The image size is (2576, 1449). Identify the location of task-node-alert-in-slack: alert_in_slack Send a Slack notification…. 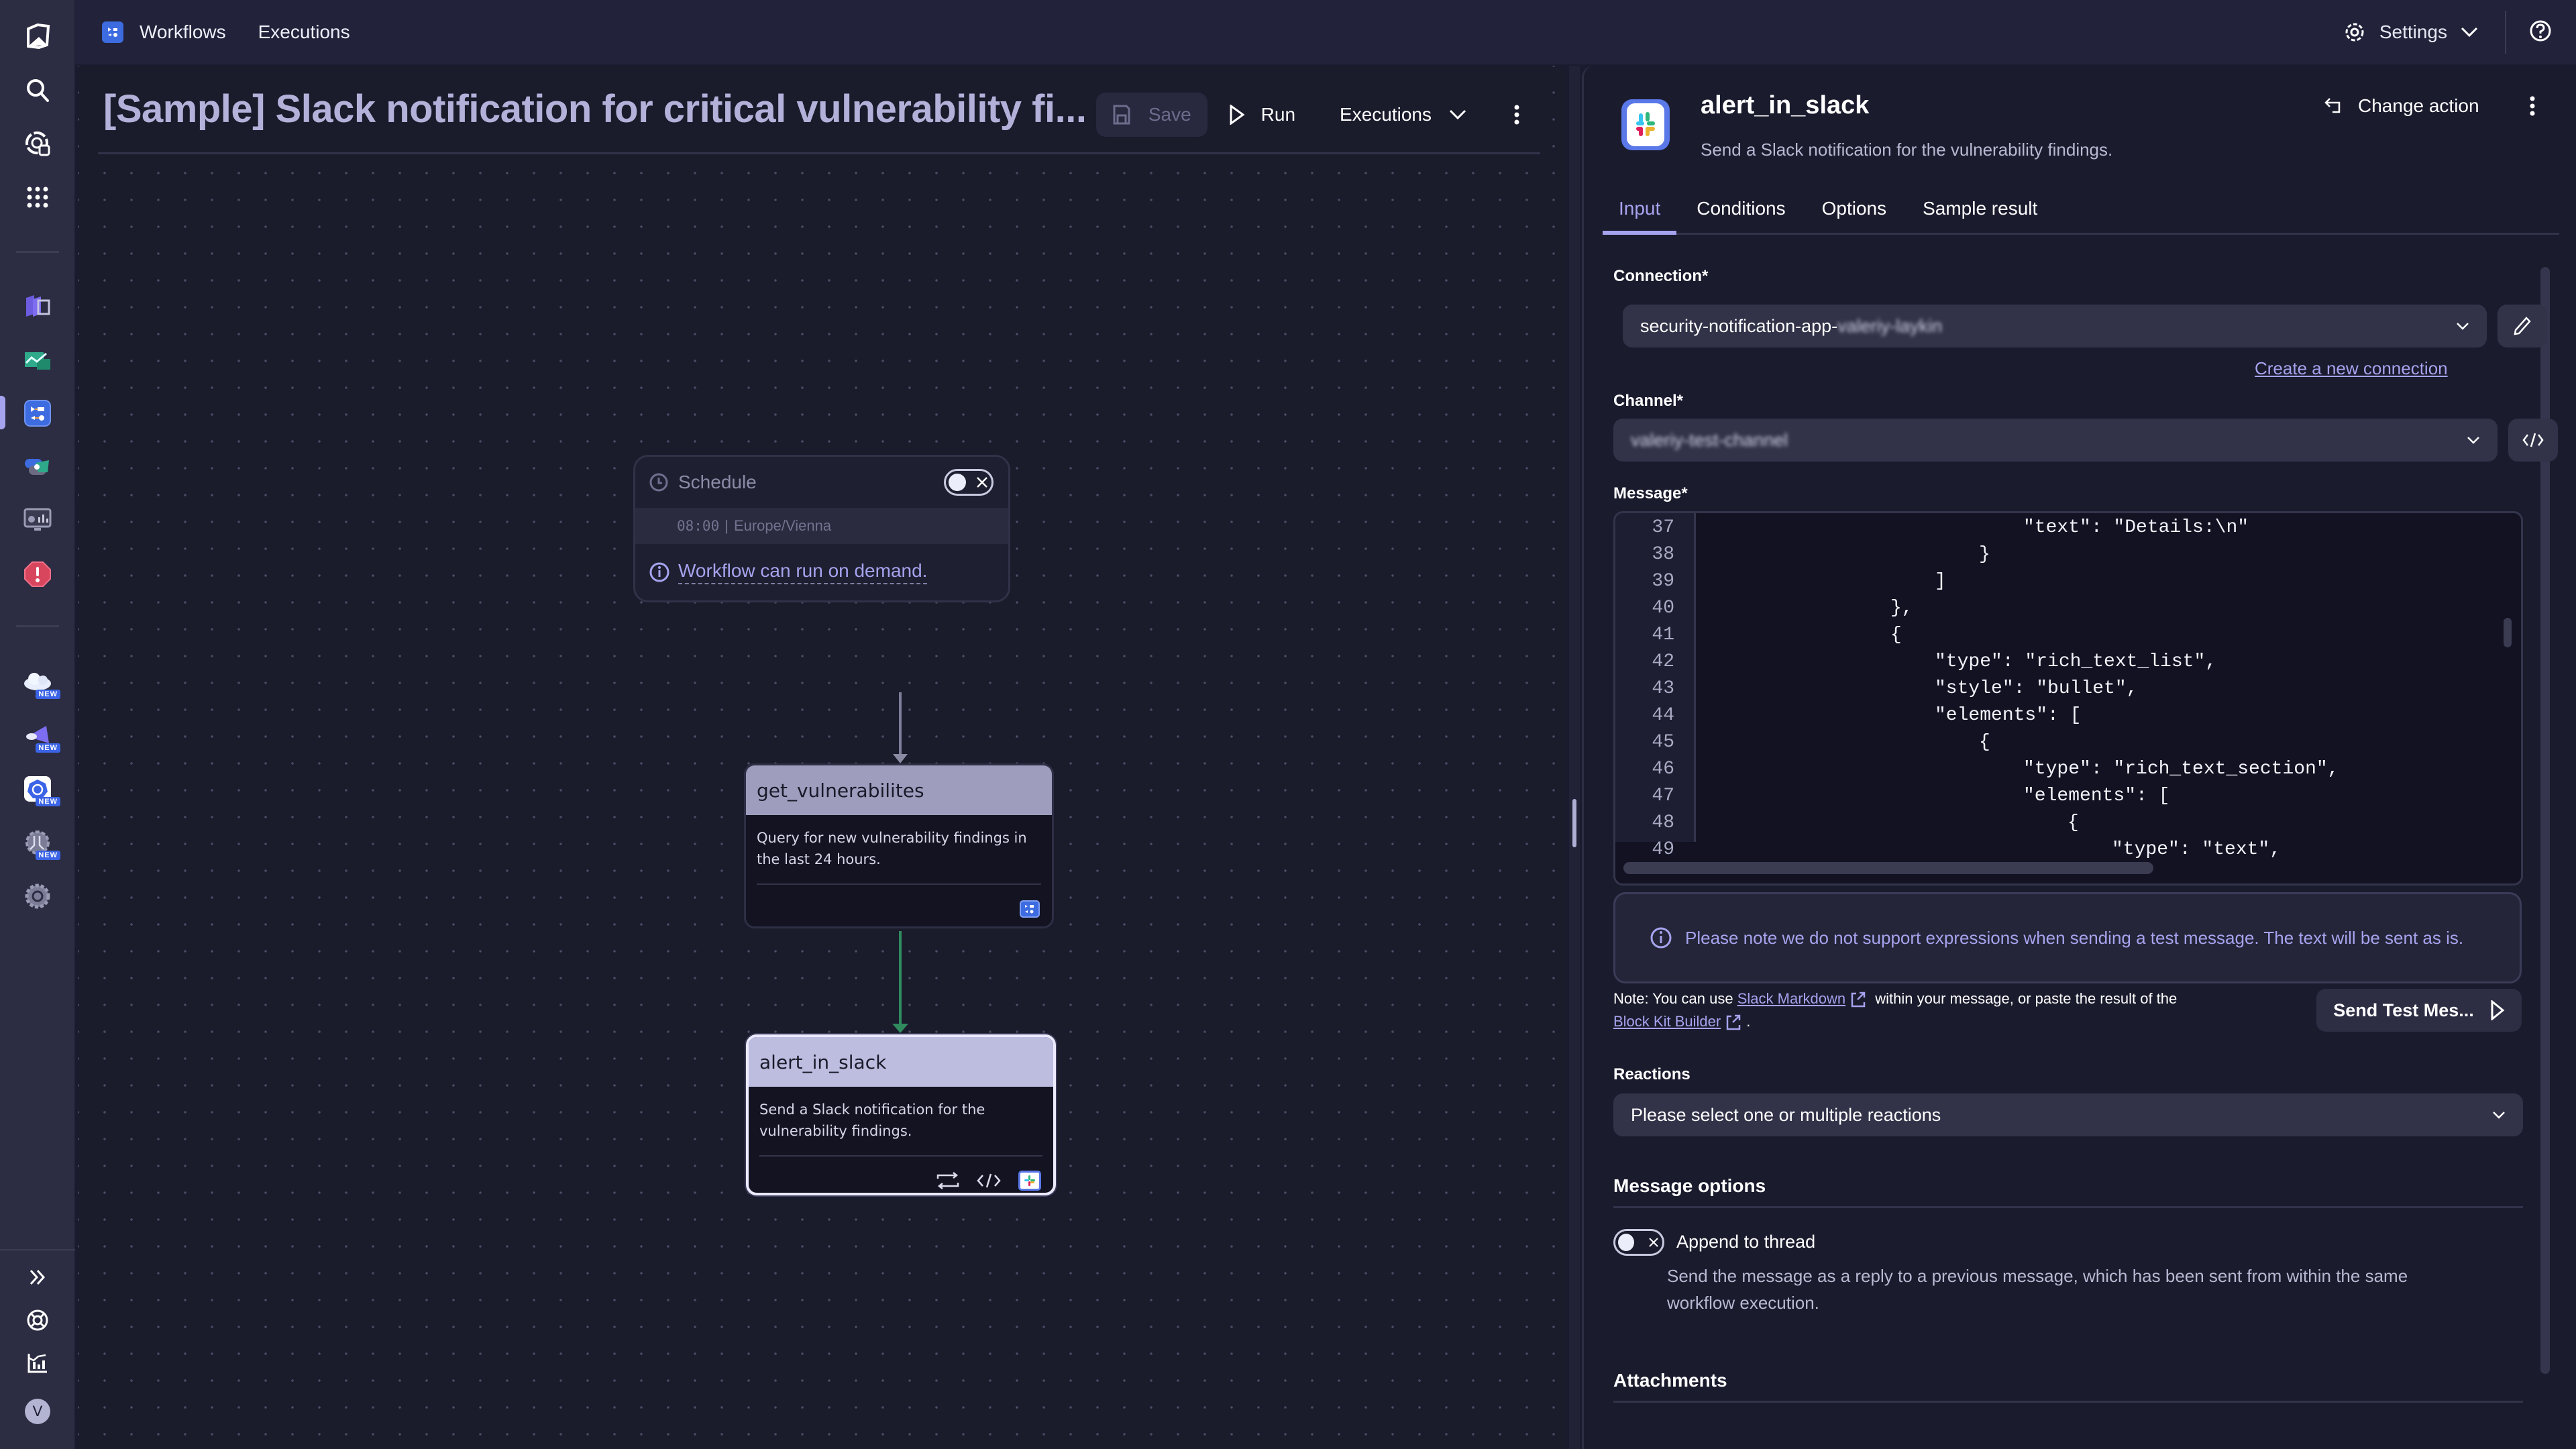
(901, 1114).